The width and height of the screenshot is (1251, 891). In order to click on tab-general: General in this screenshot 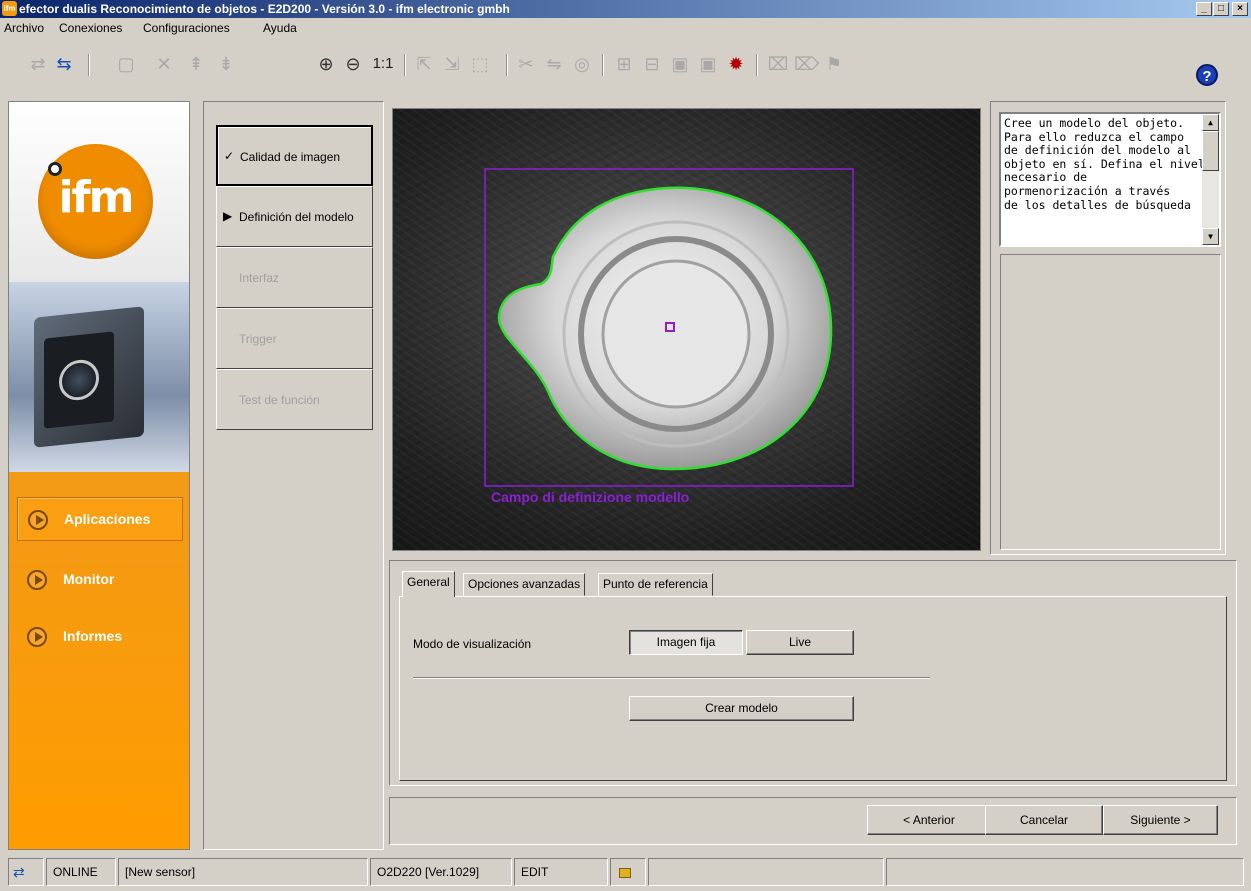, I will do `click(428, 584)`.